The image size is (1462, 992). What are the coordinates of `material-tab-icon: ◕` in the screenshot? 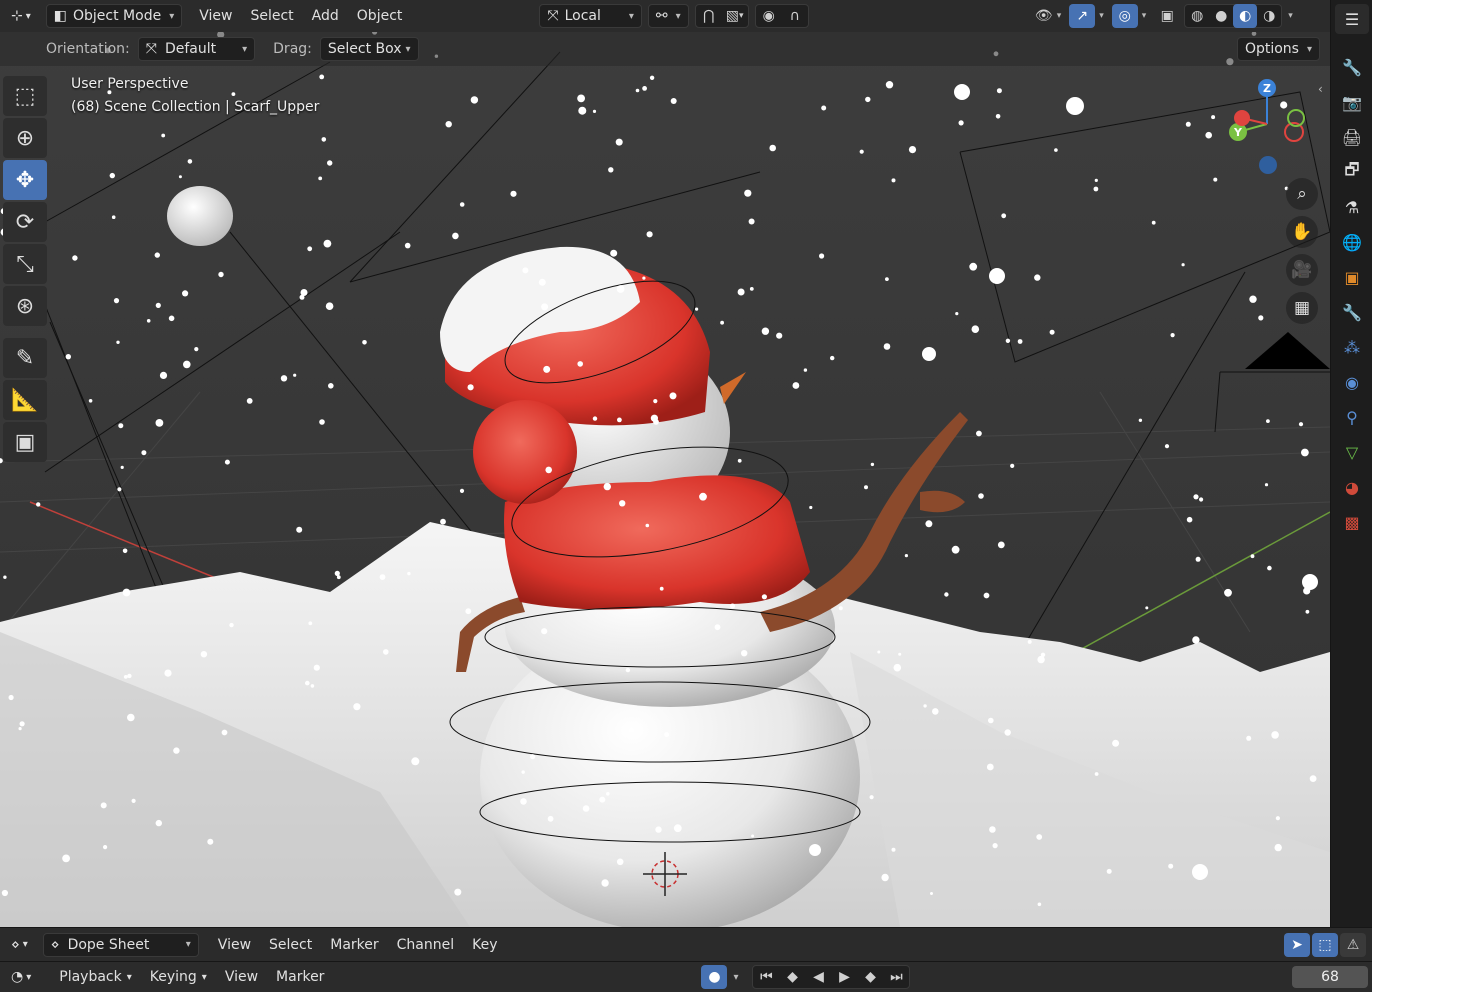 It's located at (1352, 487).